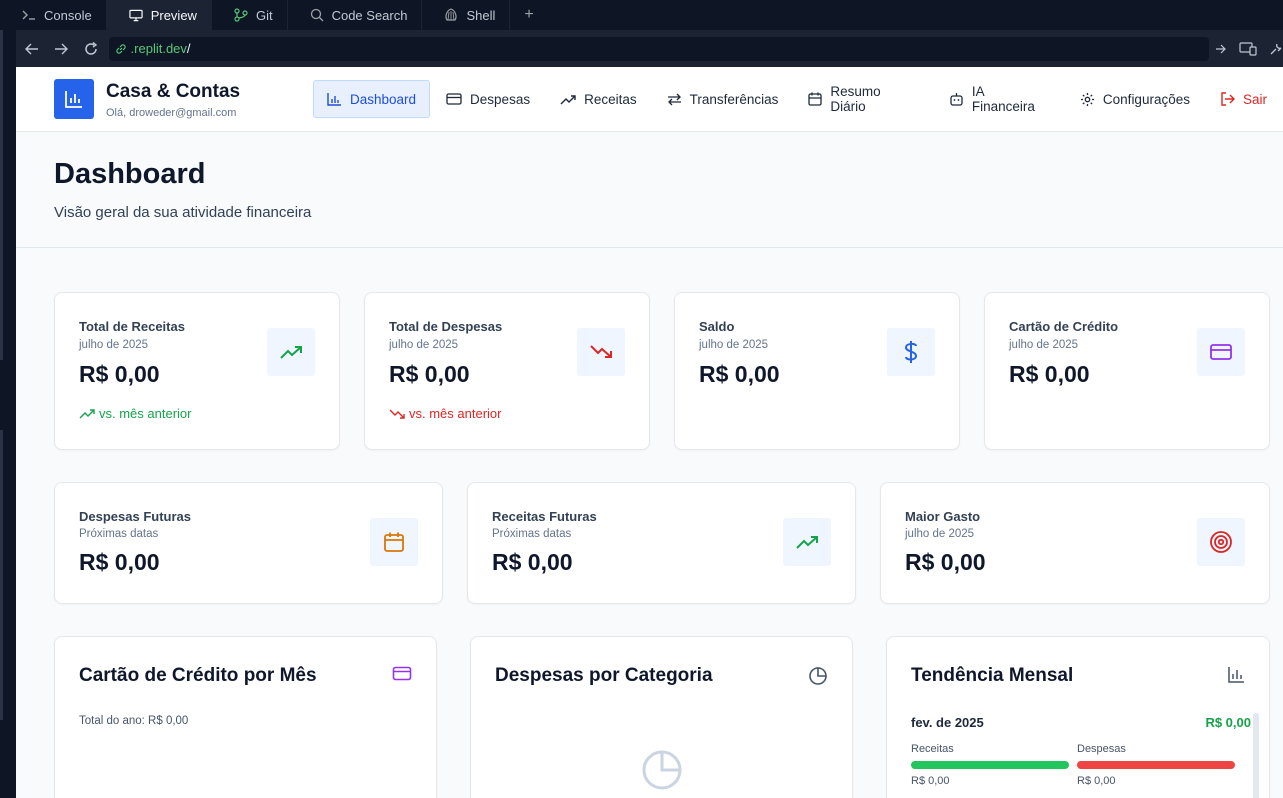  What do you see at coordinates (601, 351) in the screenshot?
I see `trending-down-icon` at bounding box center [601, 351].